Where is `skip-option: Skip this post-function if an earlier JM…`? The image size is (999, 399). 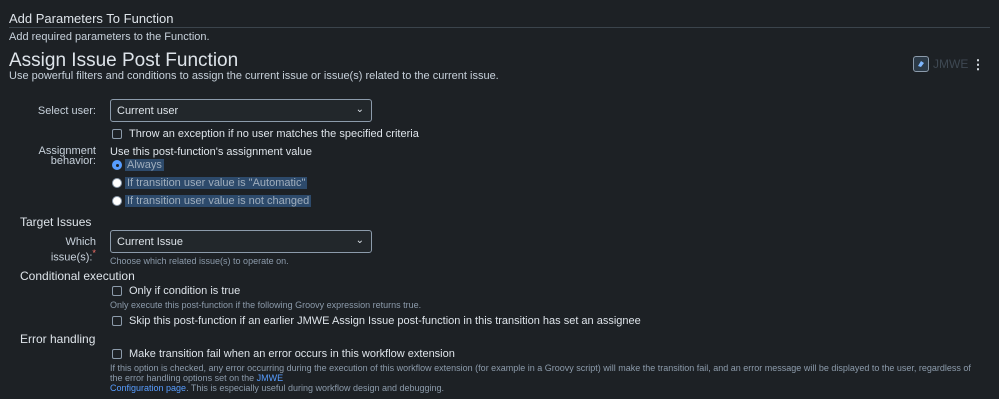 skip-option: Skip this post-function if an earlier JM… is located at coordinates (376, 321).